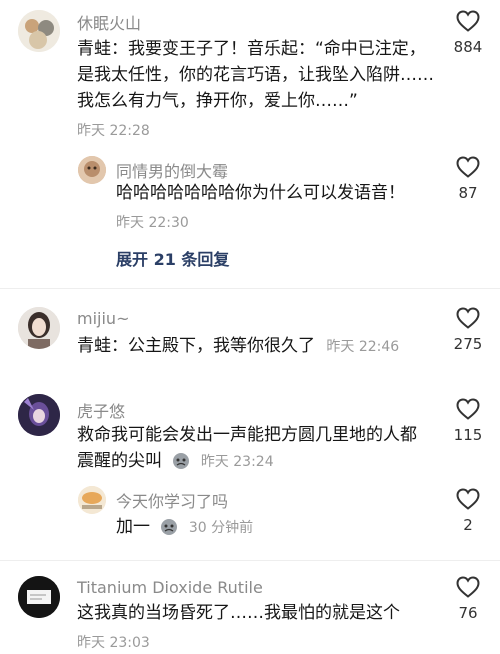 The width and height of the screenshot is (500, 654). Describe the element at coordinates (196, 346) in the screenshot. I see `comment-text-body: 青蛙：公主殿下，我等你很久了` at that location.